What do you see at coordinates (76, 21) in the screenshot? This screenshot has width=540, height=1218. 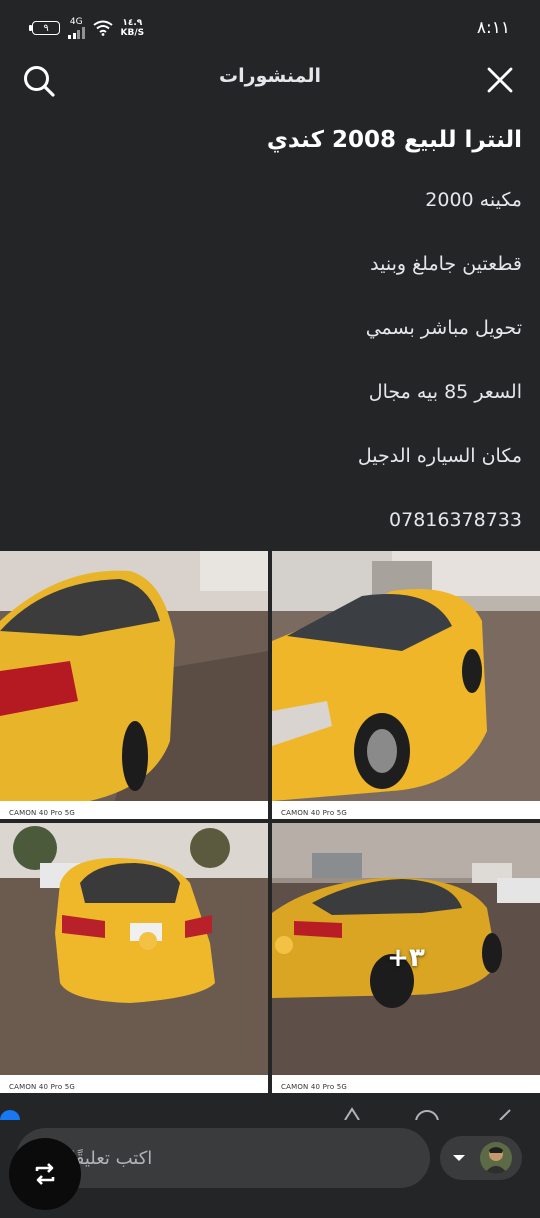 I see `network-type: 4G` at bounding box center [76, 21].